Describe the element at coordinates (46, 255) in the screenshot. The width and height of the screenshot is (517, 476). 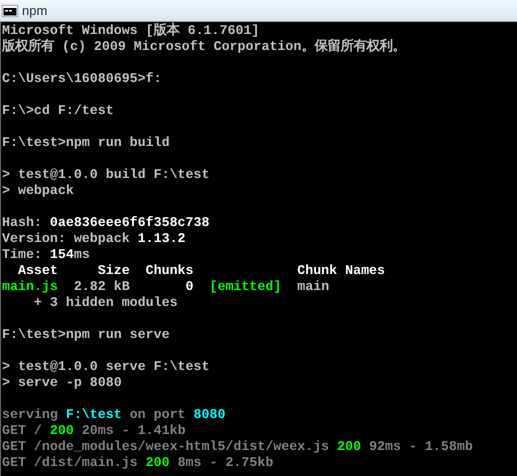
I see `console-line: Time: 154ms` at that location.